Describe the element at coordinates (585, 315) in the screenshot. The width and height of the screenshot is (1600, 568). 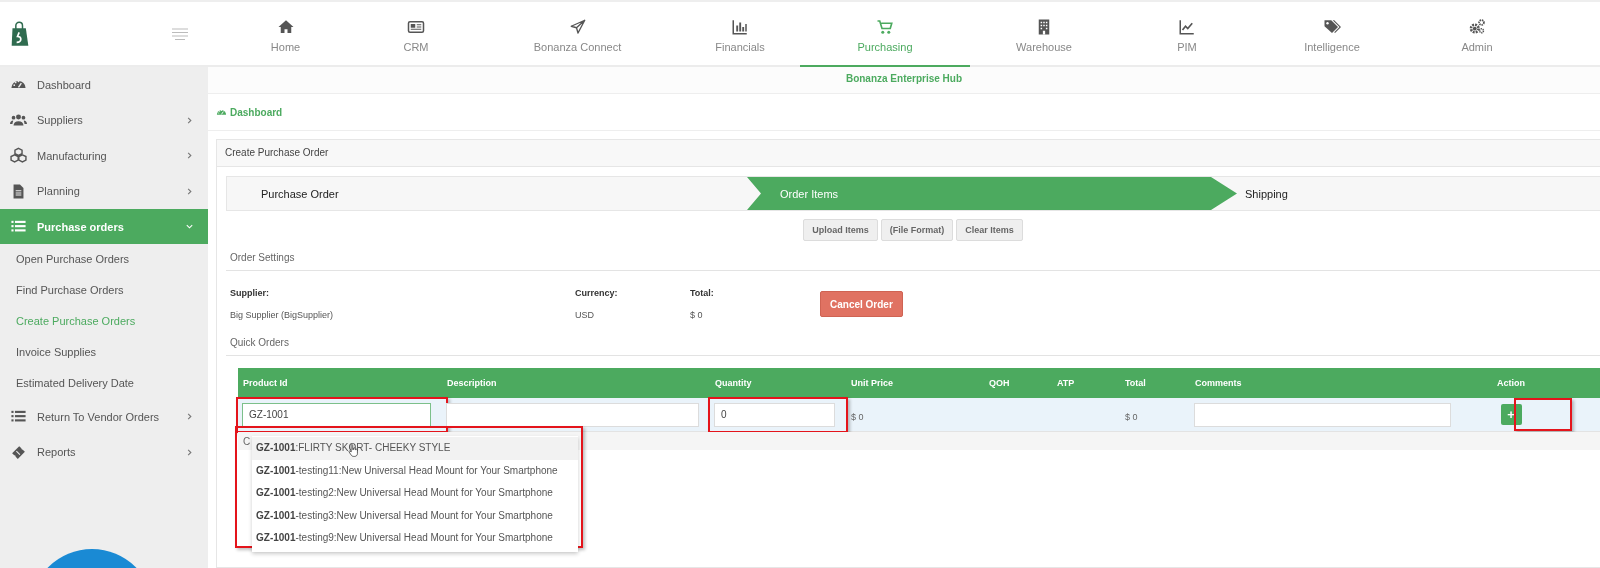
I see `field-value: USD` at that location.